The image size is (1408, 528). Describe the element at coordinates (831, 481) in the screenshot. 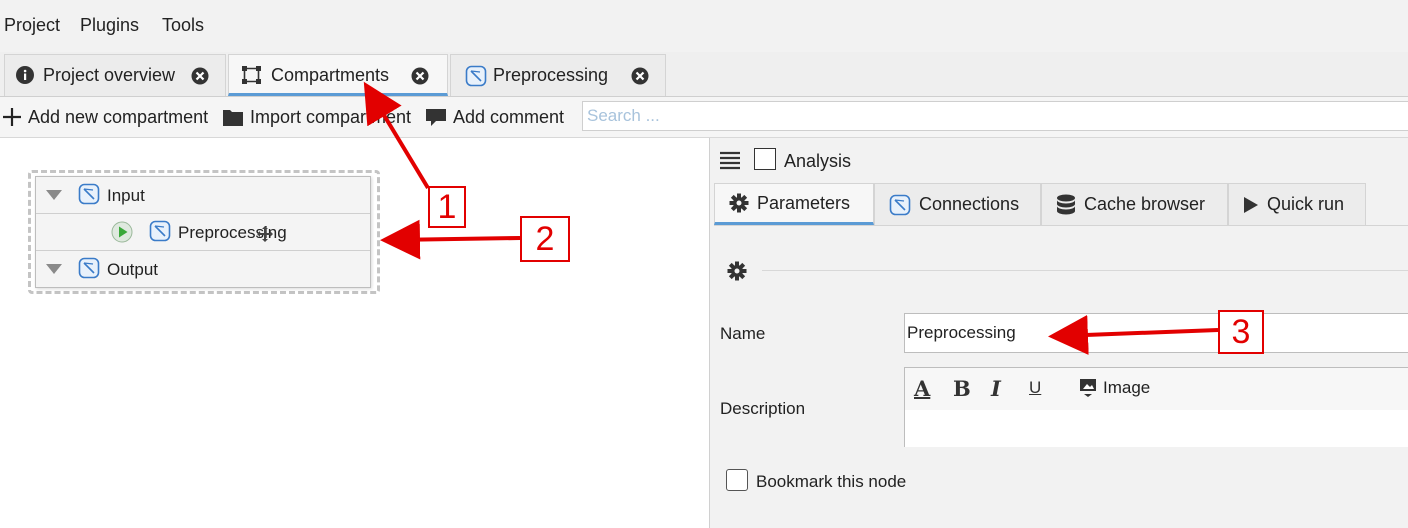

I see `bookmark-label: Bookmark this node` at that location.